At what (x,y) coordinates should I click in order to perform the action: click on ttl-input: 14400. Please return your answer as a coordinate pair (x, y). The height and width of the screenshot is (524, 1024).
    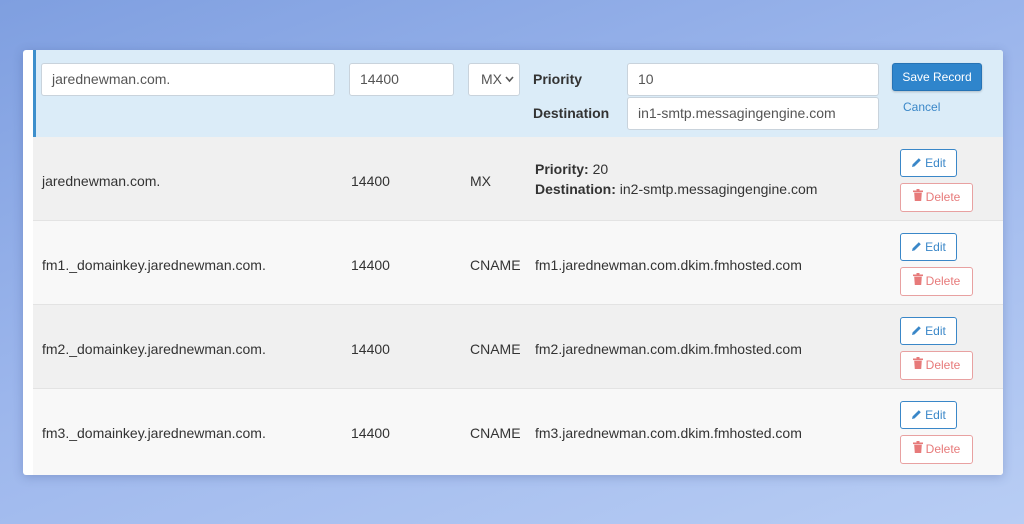
    Looking at the image, I should click on (401, 79).